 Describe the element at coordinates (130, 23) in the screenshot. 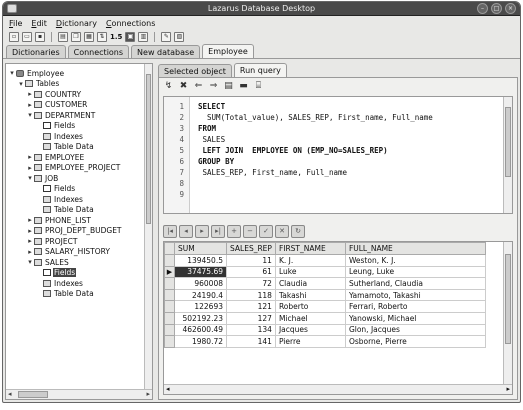

I see `menu-connections: Connections` at that location.